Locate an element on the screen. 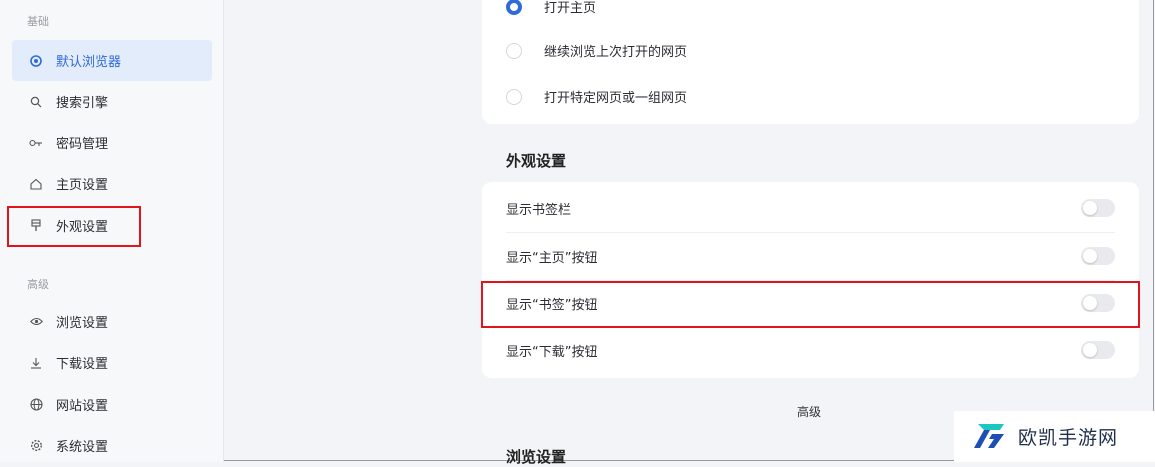 Image resolution: width=1155 pixels, height=467 pixels. search-icon is located at coordinates (36, 102).